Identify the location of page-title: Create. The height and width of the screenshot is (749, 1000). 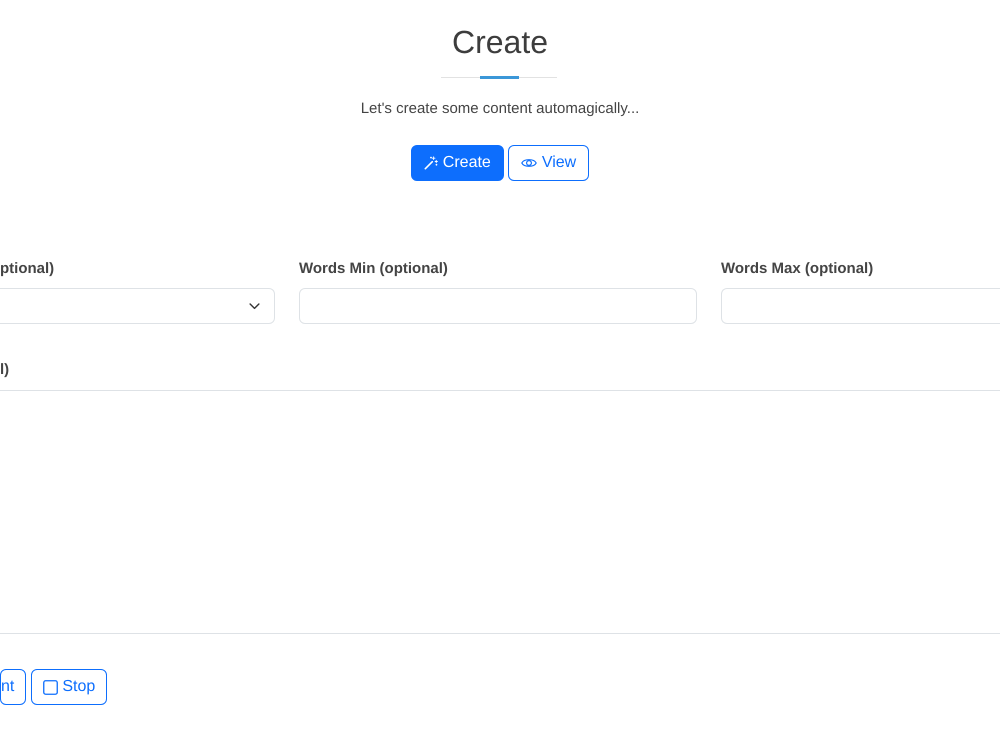
(500, 42).